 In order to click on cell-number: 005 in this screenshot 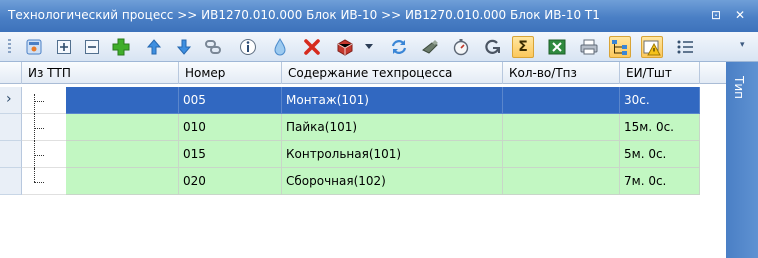, I will do `click(230, 100)`.